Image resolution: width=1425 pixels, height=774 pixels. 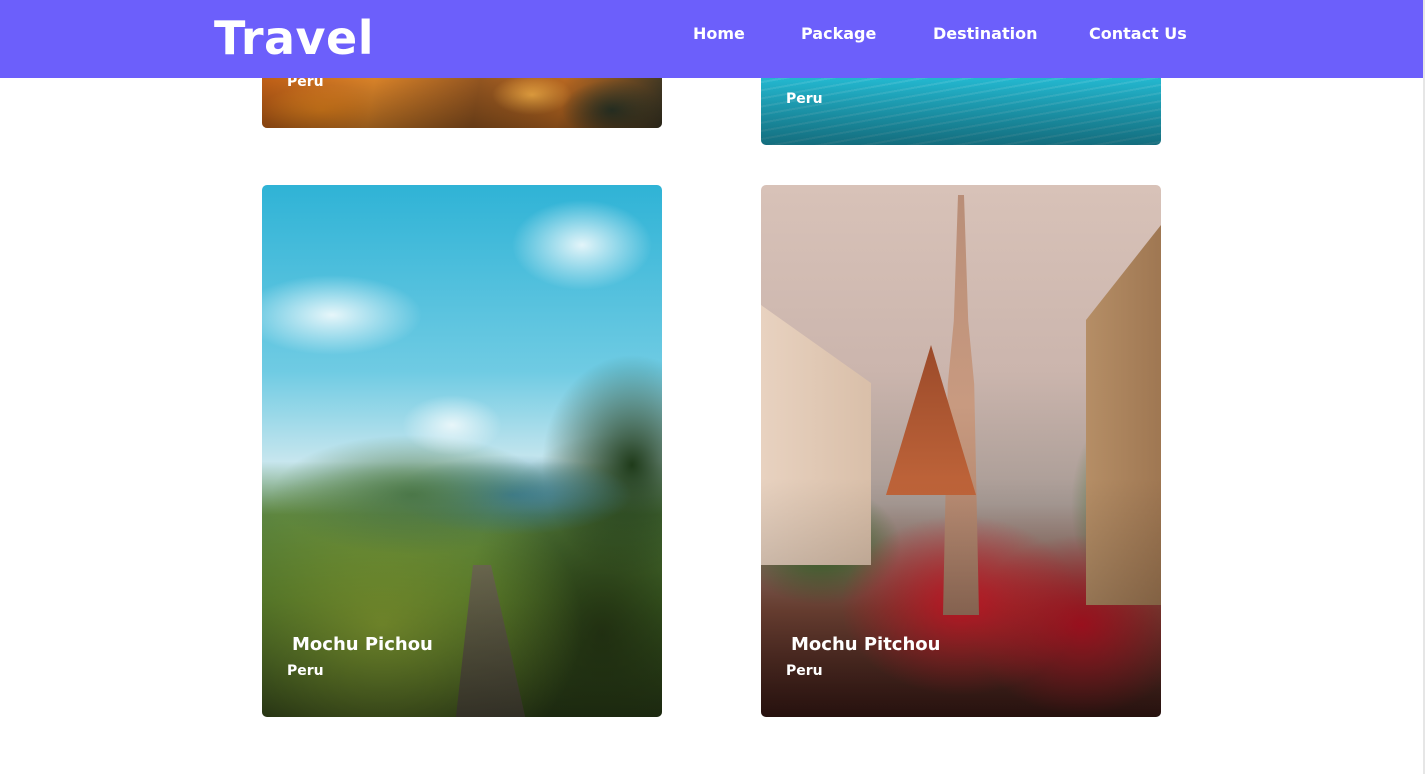 I want to click on card-title: Mochu Pitchou, so click(x=866, y=644).